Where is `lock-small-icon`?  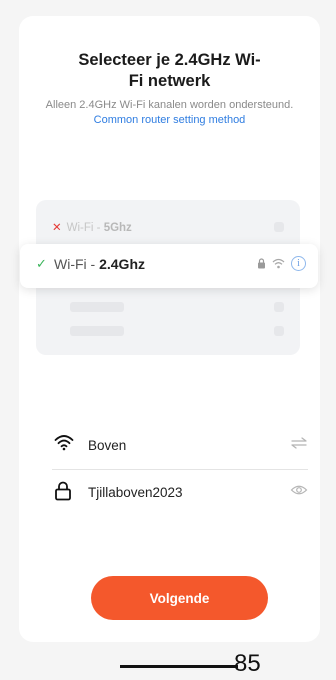
lock-small-icon is located at coordinates (261, 263).